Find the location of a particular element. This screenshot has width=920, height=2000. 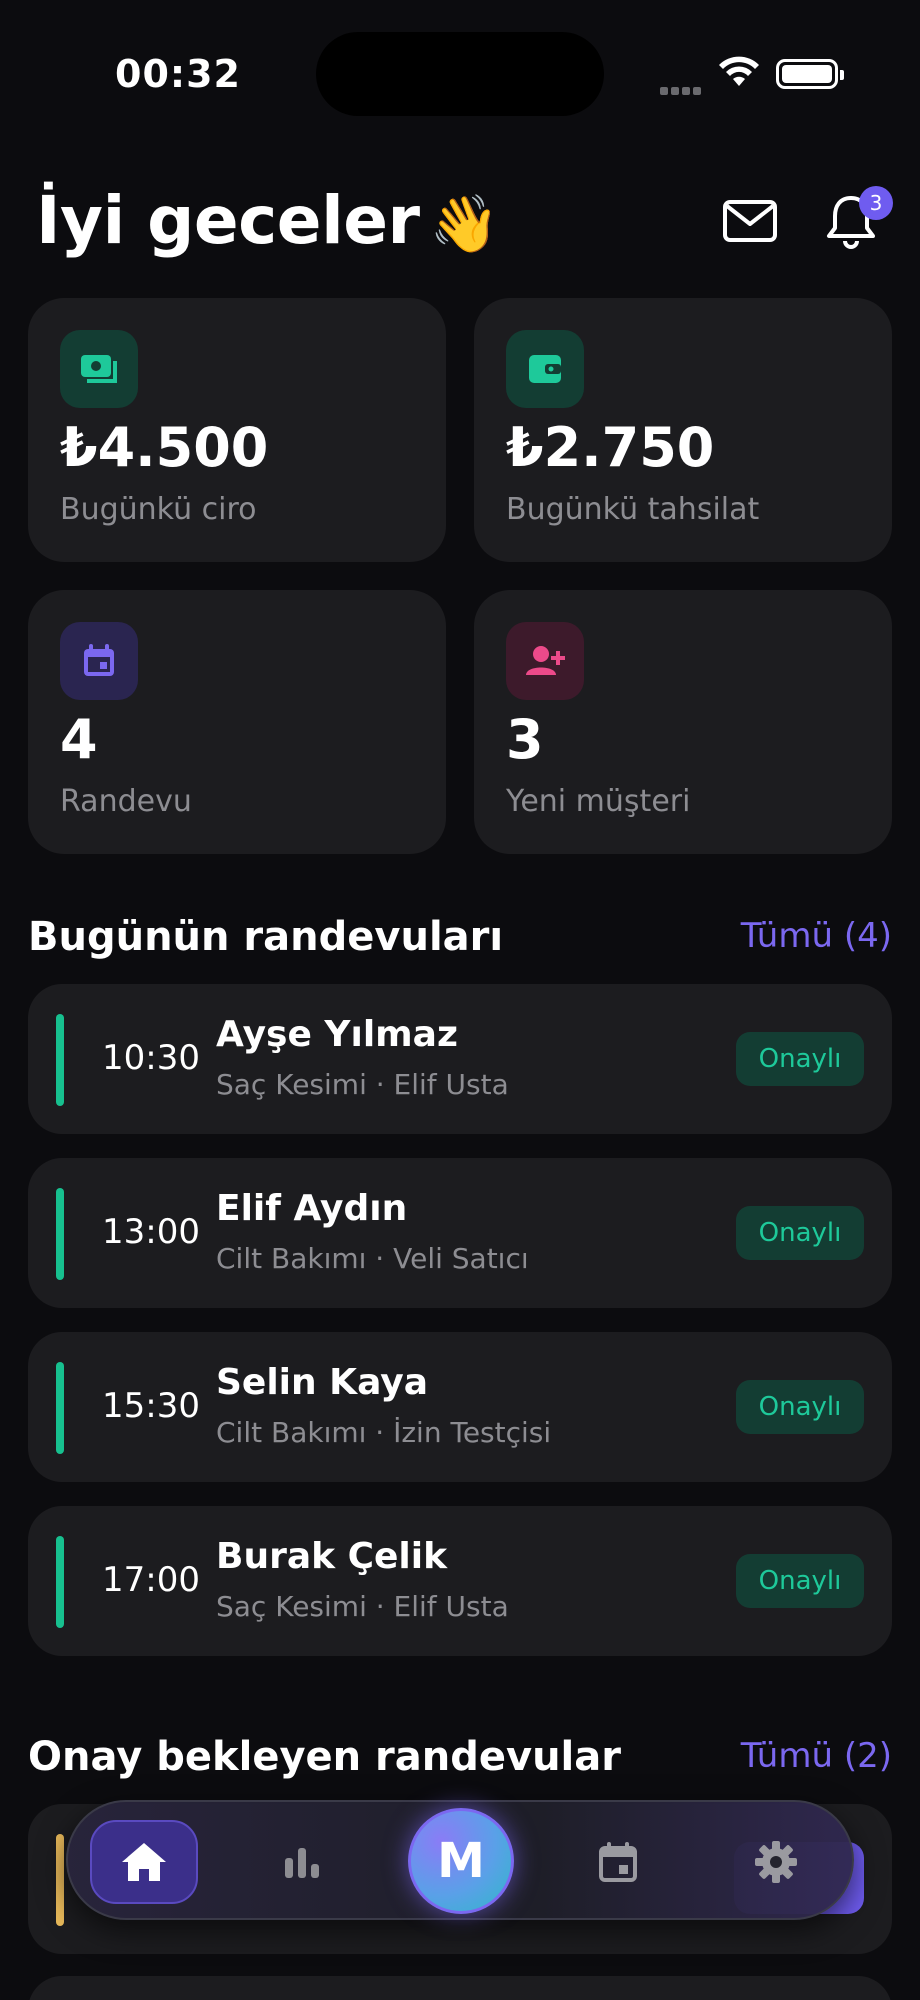

appointment-time: 13:00 is located at coordinates (151, 1232).